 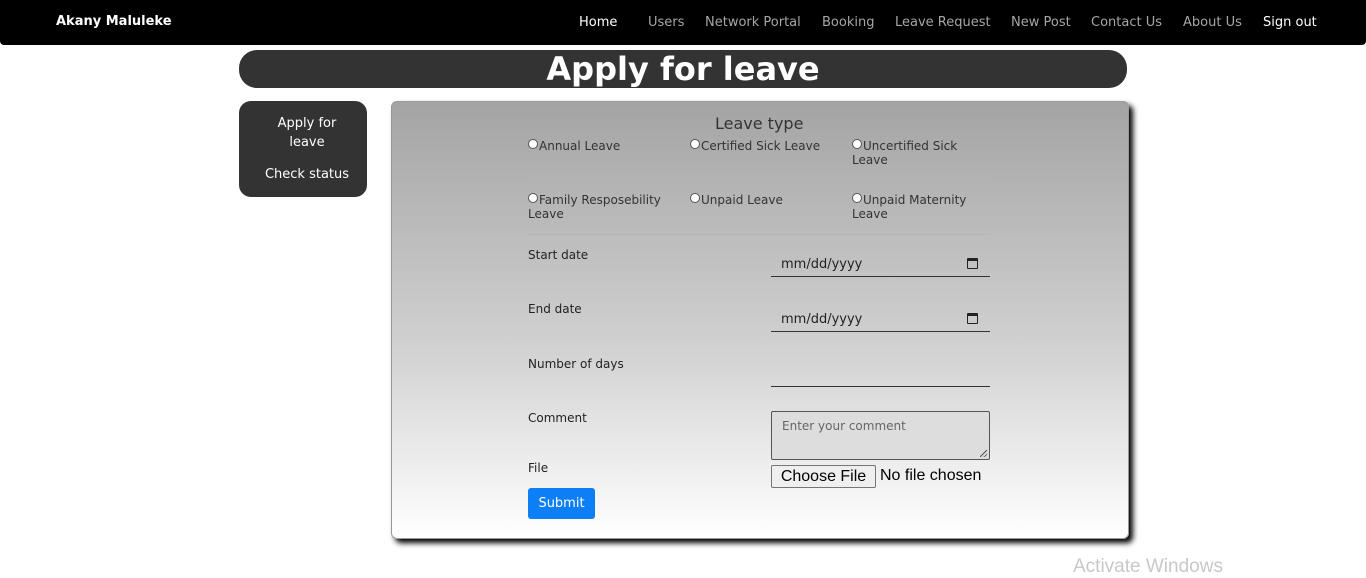 What do you see at coordinates (1126, 22) in the screenshot?
I see `nav-contact-us: Contact Us` at bounding box center [1126, 22].